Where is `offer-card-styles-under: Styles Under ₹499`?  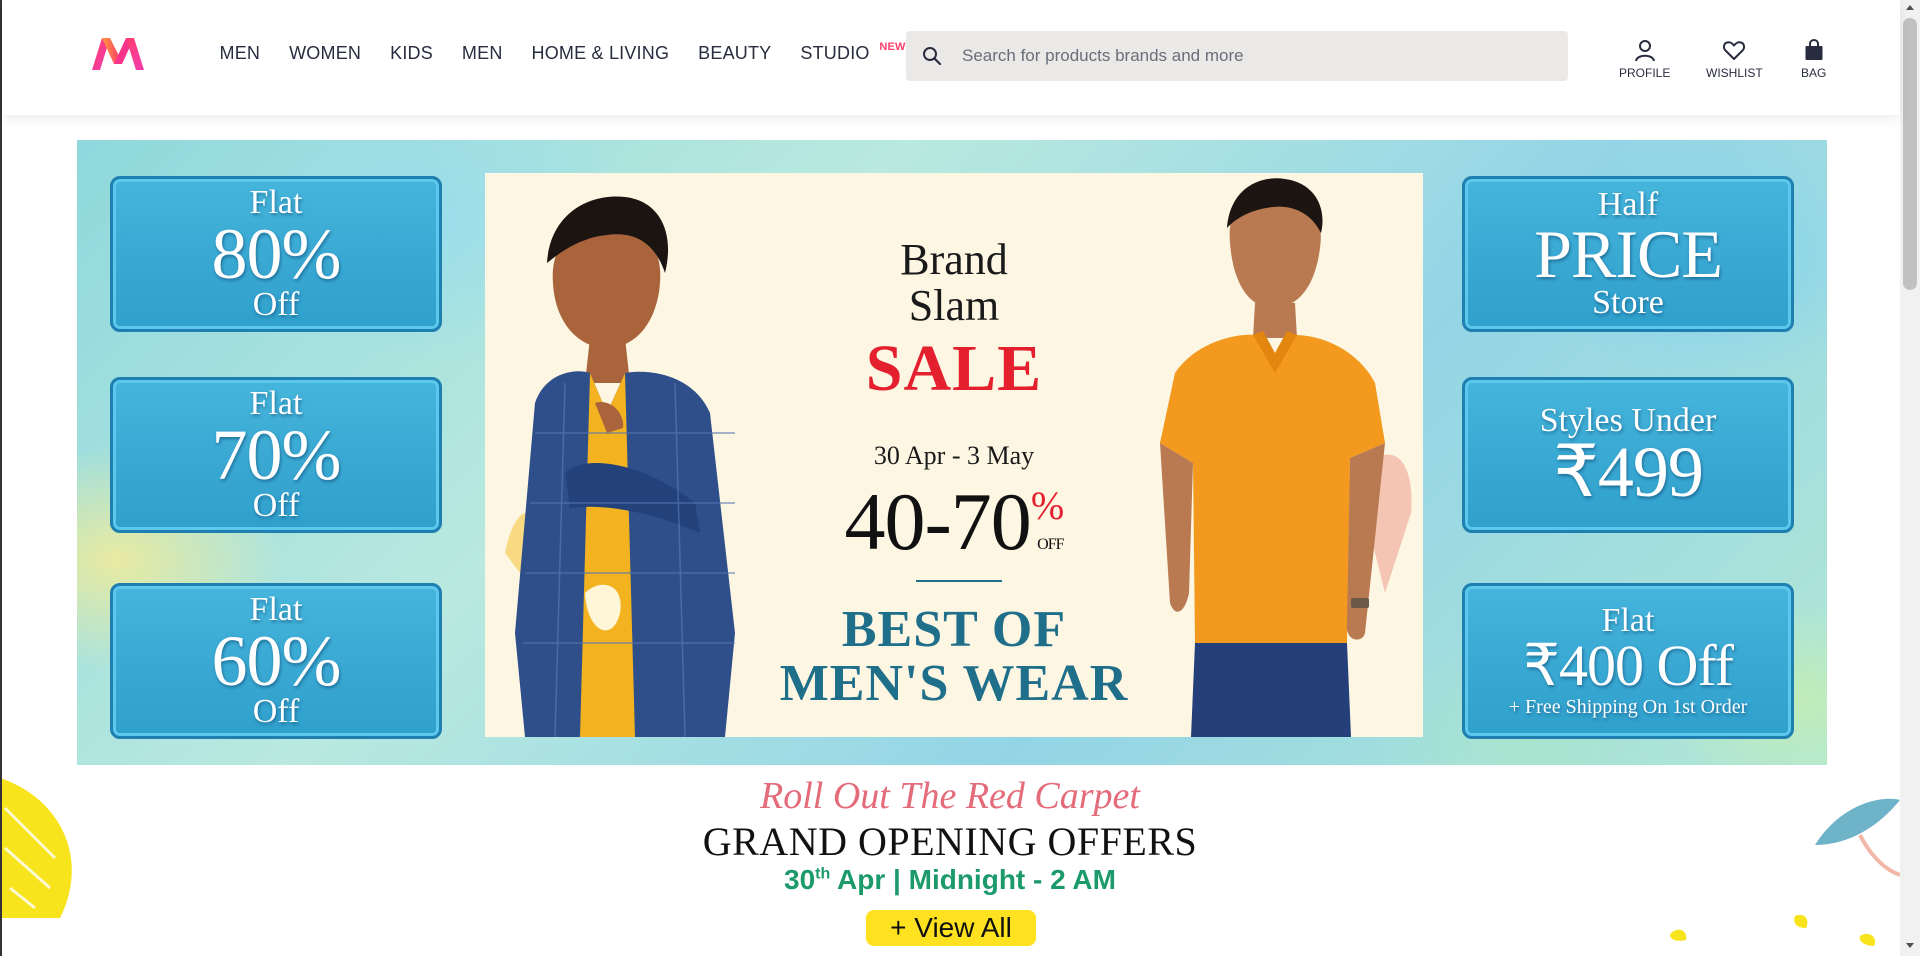
offer-card-styles-under: Styles Under ₹499 is located at coordinates (1628, 455).